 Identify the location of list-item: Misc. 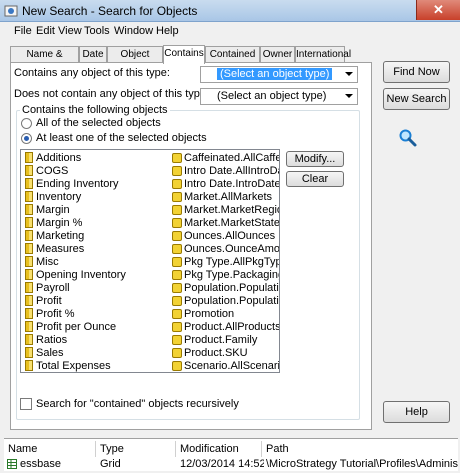
(95, 262).